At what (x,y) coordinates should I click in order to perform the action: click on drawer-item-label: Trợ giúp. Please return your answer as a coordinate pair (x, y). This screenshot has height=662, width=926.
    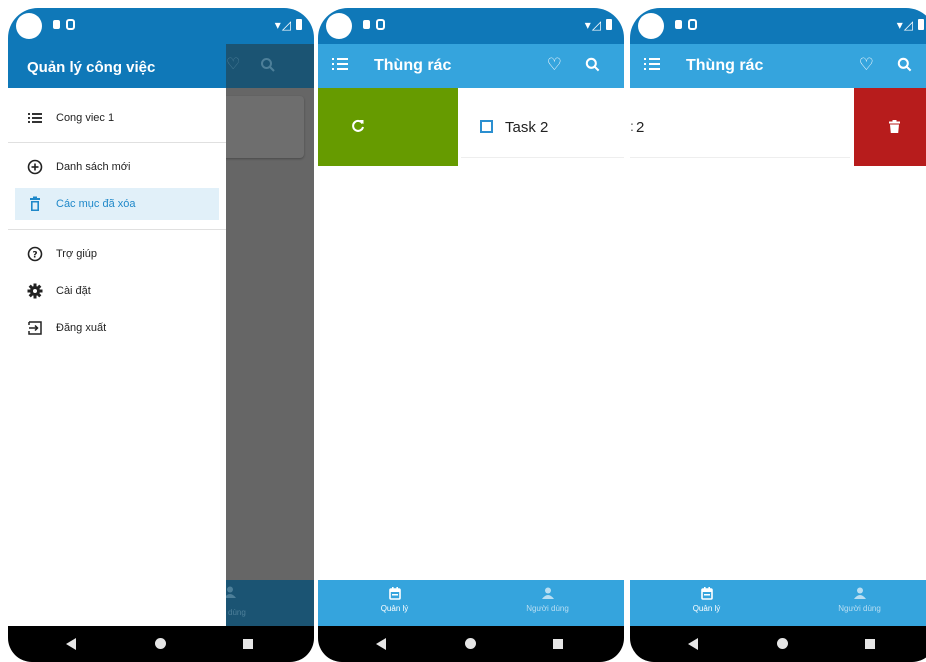
    Looking at the image, I should click on (77, 254).